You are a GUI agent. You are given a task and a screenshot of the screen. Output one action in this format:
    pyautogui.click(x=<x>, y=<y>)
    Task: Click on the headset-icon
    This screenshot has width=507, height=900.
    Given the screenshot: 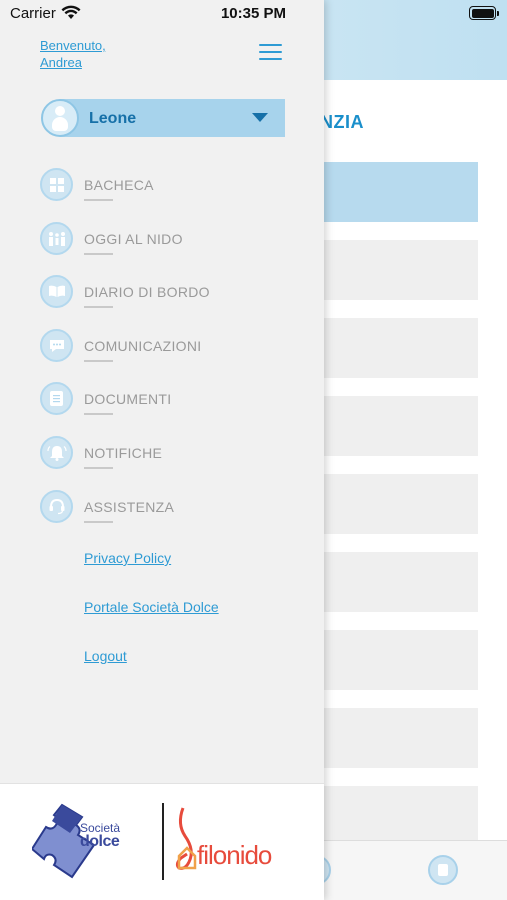 What is the action you would take?
    pyautogui.click(x=56, y=506)
    